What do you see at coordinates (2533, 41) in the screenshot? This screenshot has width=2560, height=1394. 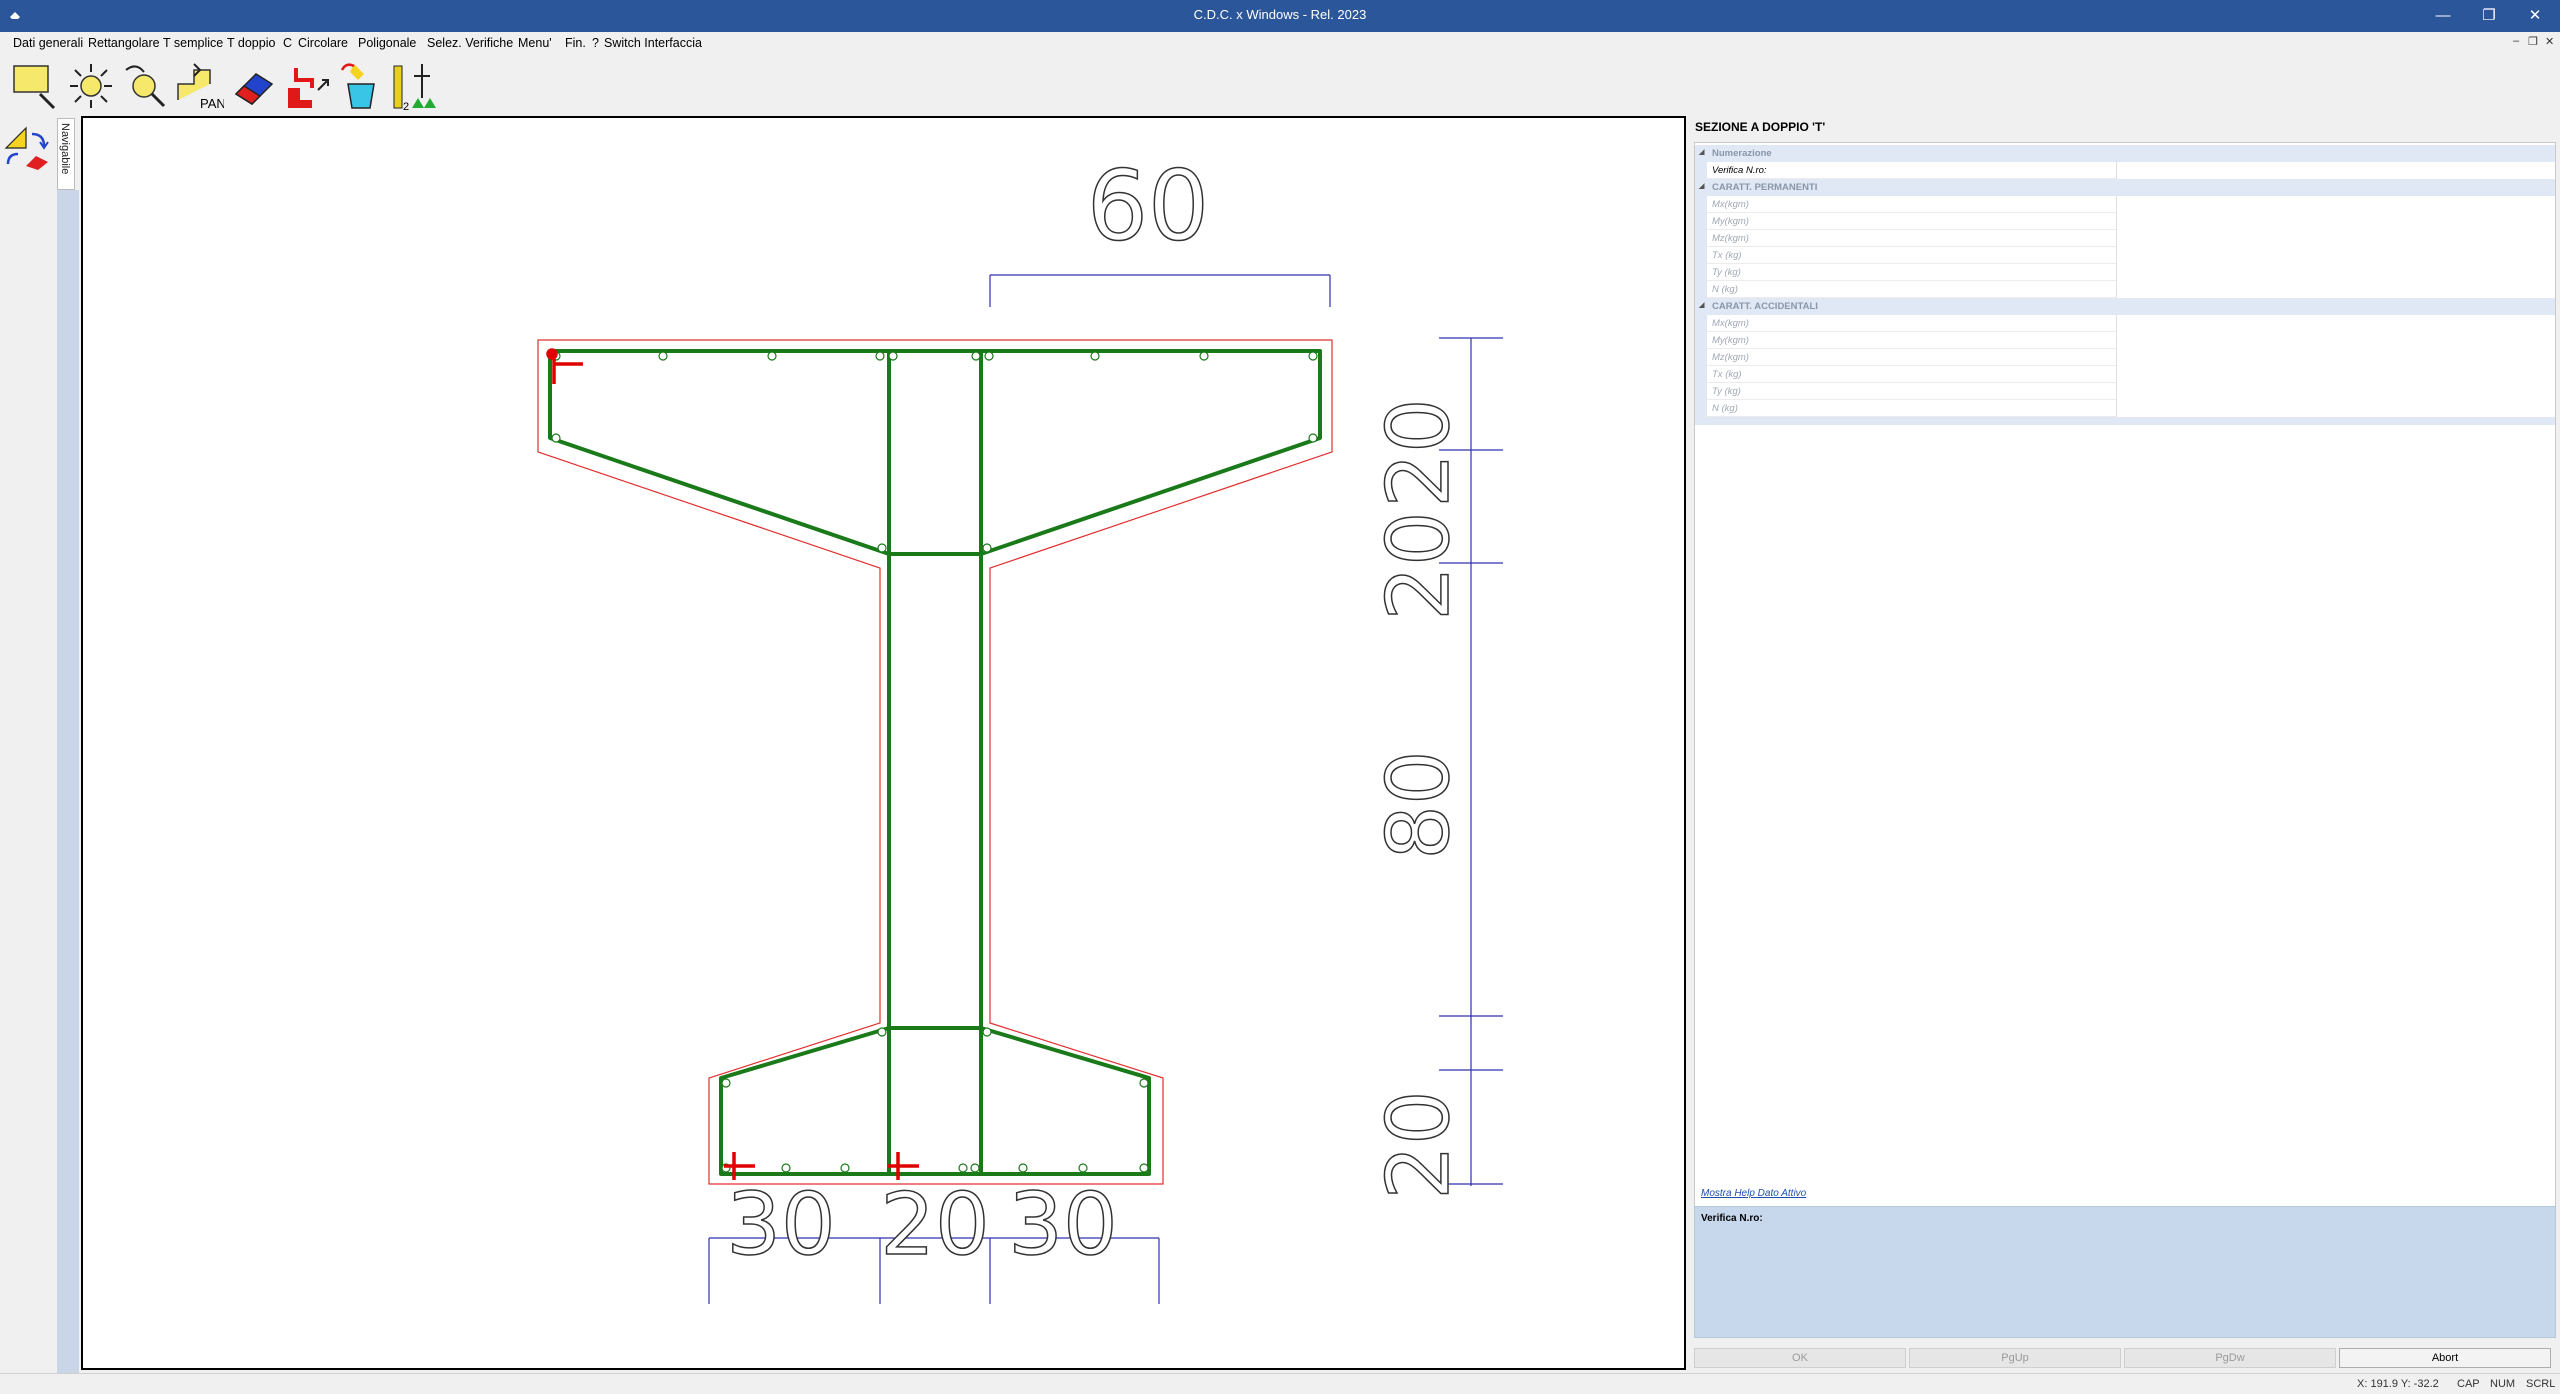 I see `mdi-restore-button: ❐` at bounding box center [2533, 41].